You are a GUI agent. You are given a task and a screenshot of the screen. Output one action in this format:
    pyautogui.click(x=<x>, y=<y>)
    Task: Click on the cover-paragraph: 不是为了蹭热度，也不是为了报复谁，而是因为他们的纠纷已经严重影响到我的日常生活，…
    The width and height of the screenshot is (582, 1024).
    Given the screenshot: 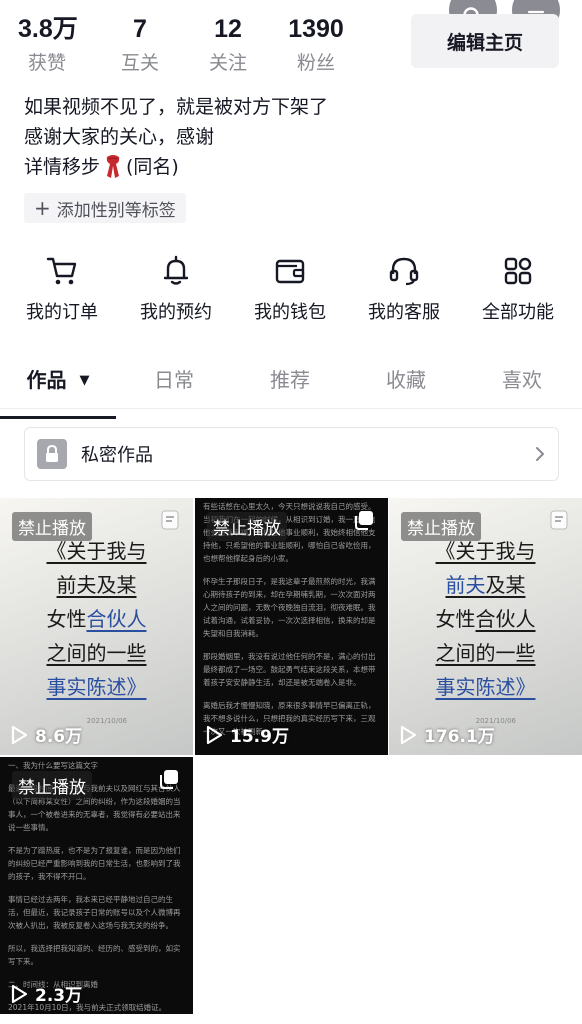 What is the action you would take?
    pyautogui.click(x=94, y=863)
    